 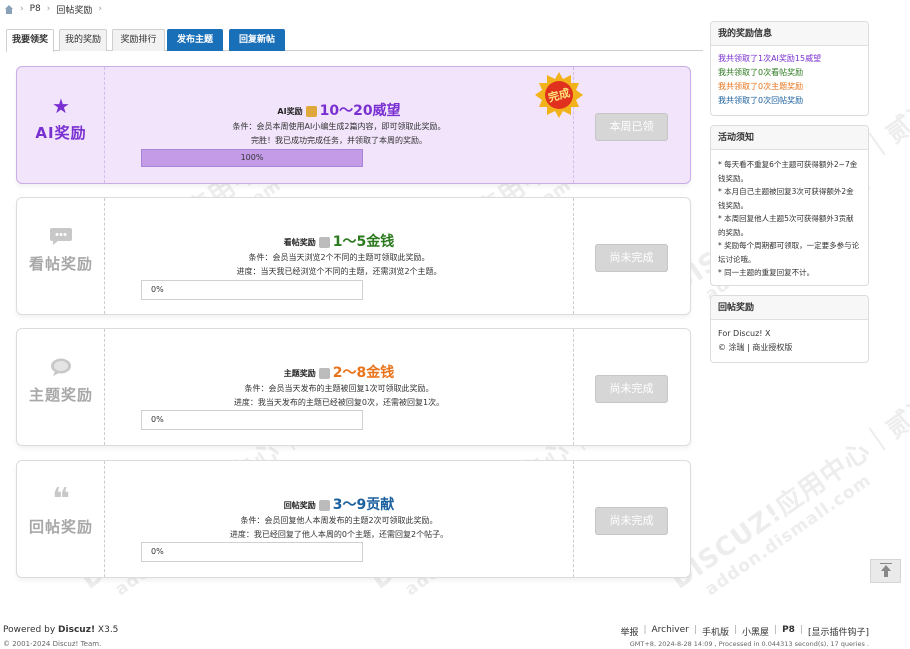 I want to click on completed-badge-icon: 完成, so click(x=559, y=95).